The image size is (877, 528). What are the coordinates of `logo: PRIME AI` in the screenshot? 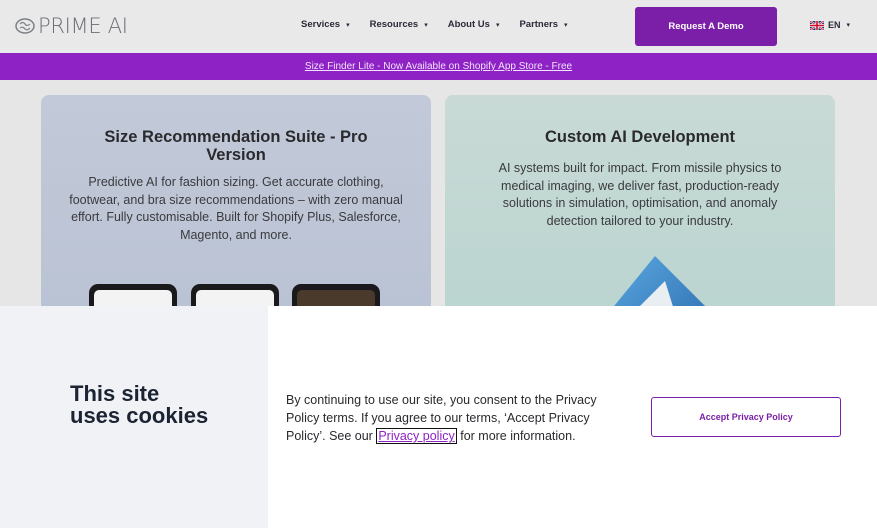 It's located at (71, 26).